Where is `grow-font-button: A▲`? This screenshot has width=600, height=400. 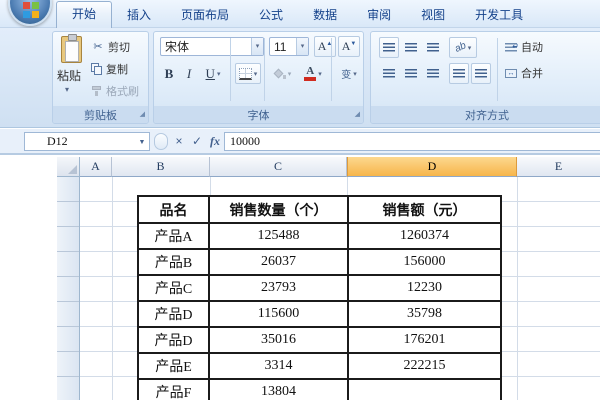
grow-font-button: A▲ is located at coordinates (325, 46).